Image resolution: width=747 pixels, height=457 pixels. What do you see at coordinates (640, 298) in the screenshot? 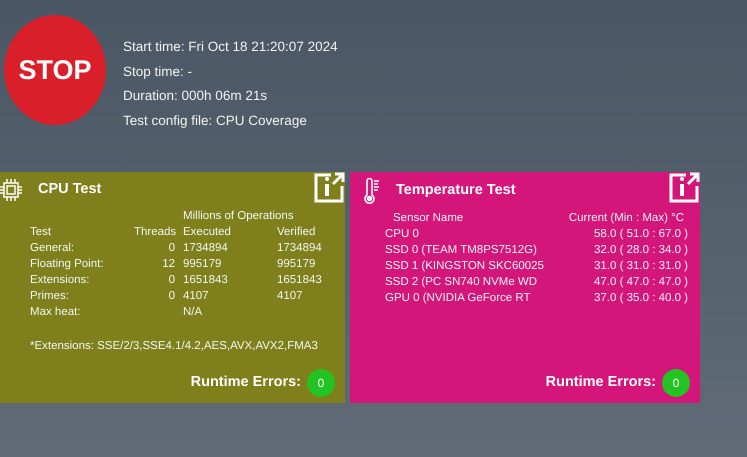
I see `table-cell-text: 37.0 ( 35.0 : 40.0 )` at bounding box center [640, 298].